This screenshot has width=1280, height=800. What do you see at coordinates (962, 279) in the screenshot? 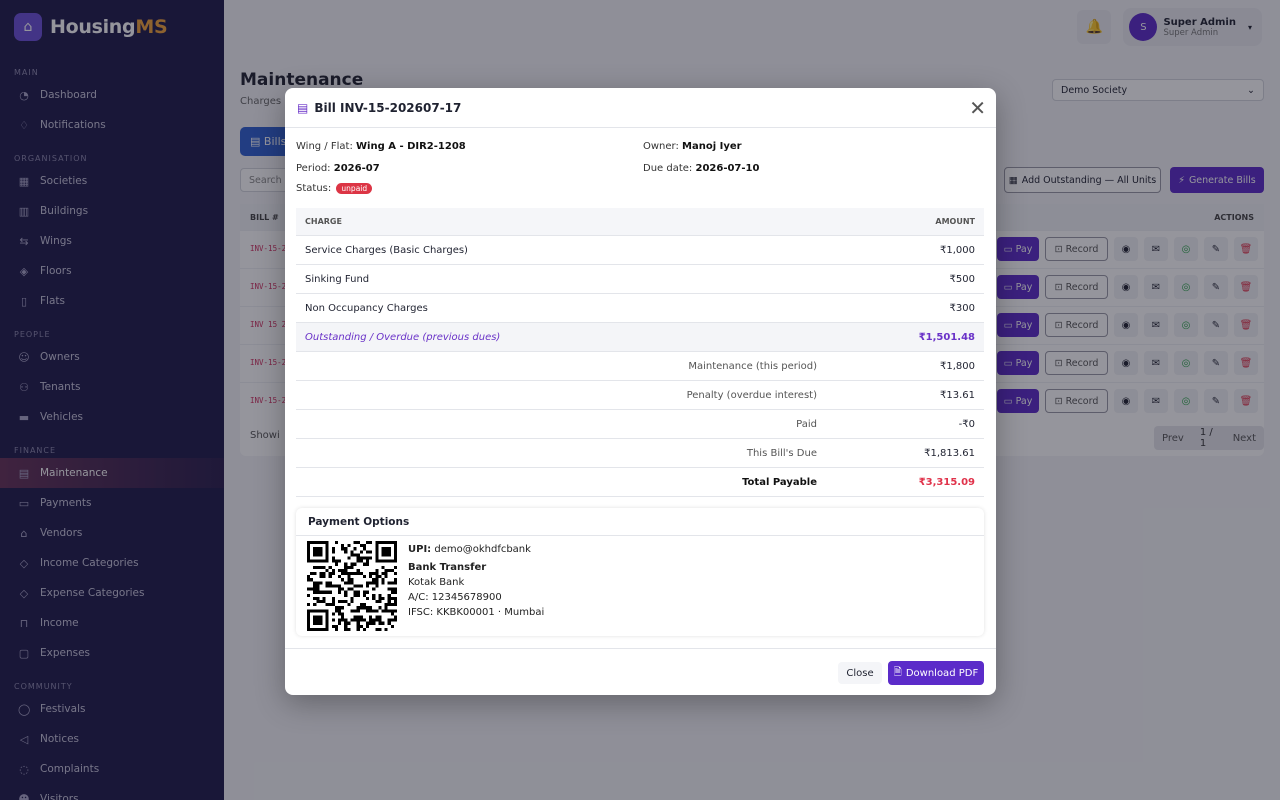
I see `charge-amount: ₹500` at bounding box center [962, 279].